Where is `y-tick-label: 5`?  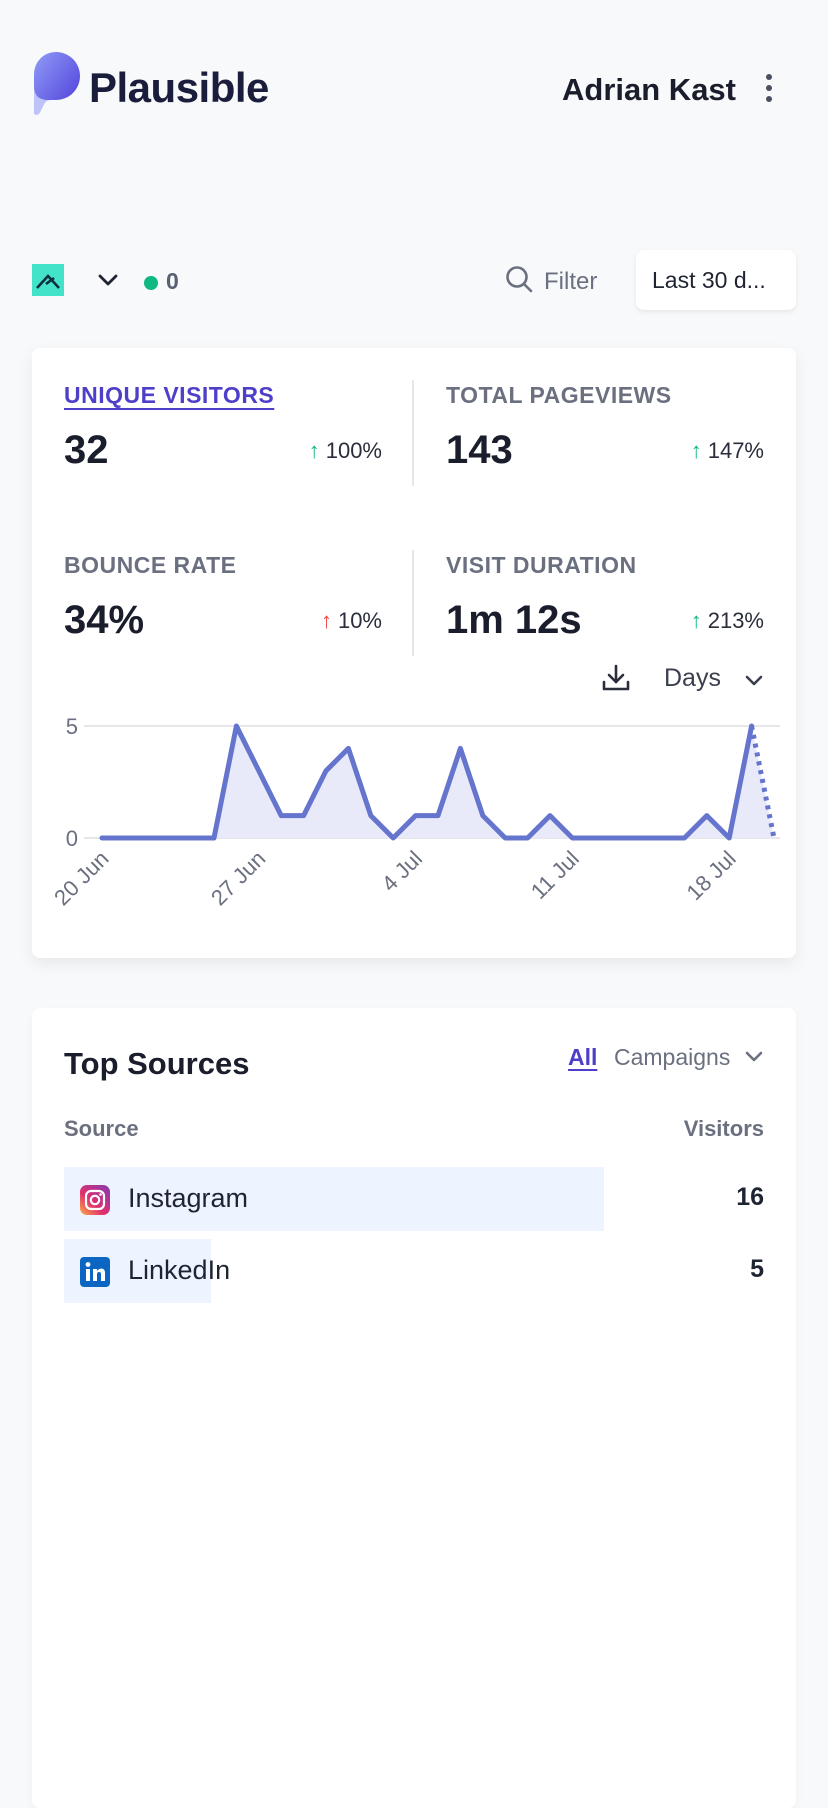
y-tick-label: 5 is located at coordinates (72, 726).